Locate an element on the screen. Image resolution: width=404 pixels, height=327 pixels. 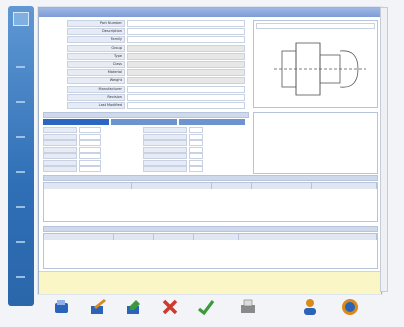
edit-icon is located at coordinates (98, 307).